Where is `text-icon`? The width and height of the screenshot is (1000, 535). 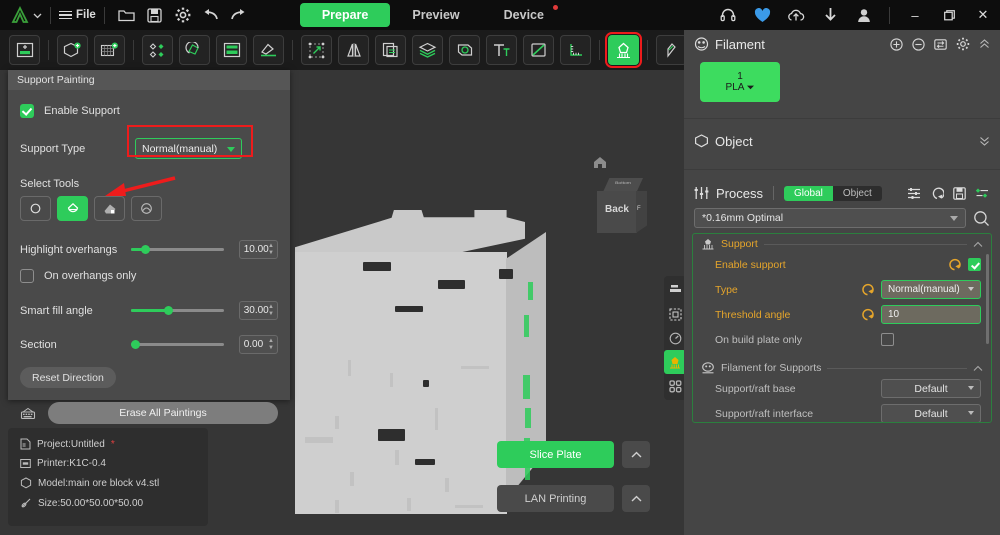 text-icon is located at coordinates (501, 50).